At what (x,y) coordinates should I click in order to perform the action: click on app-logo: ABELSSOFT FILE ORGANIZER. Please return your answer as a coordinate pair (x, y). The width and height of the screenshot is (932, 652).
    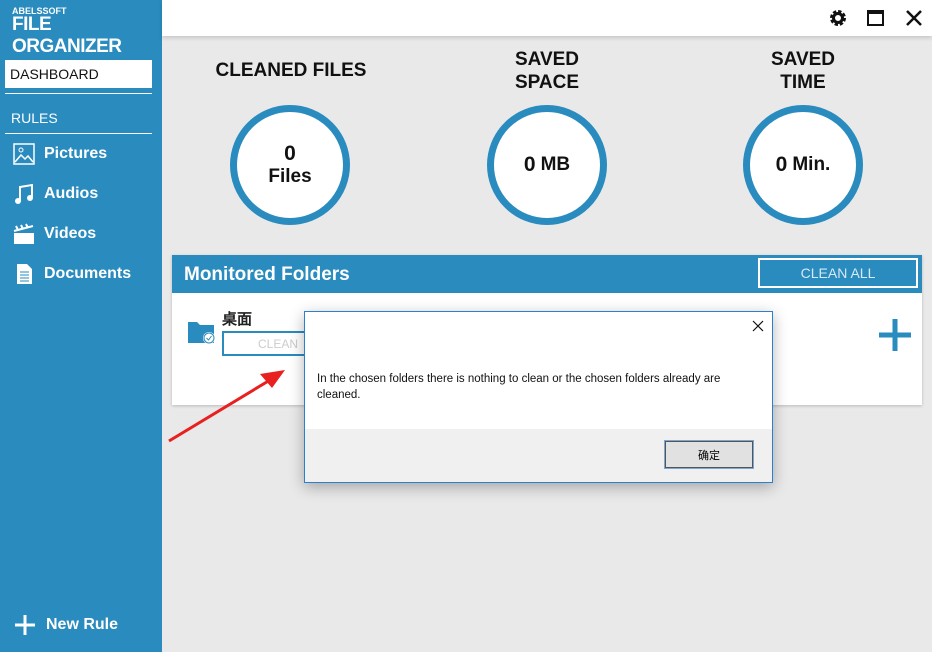
    Looking at the image, I should click on (87, 32).